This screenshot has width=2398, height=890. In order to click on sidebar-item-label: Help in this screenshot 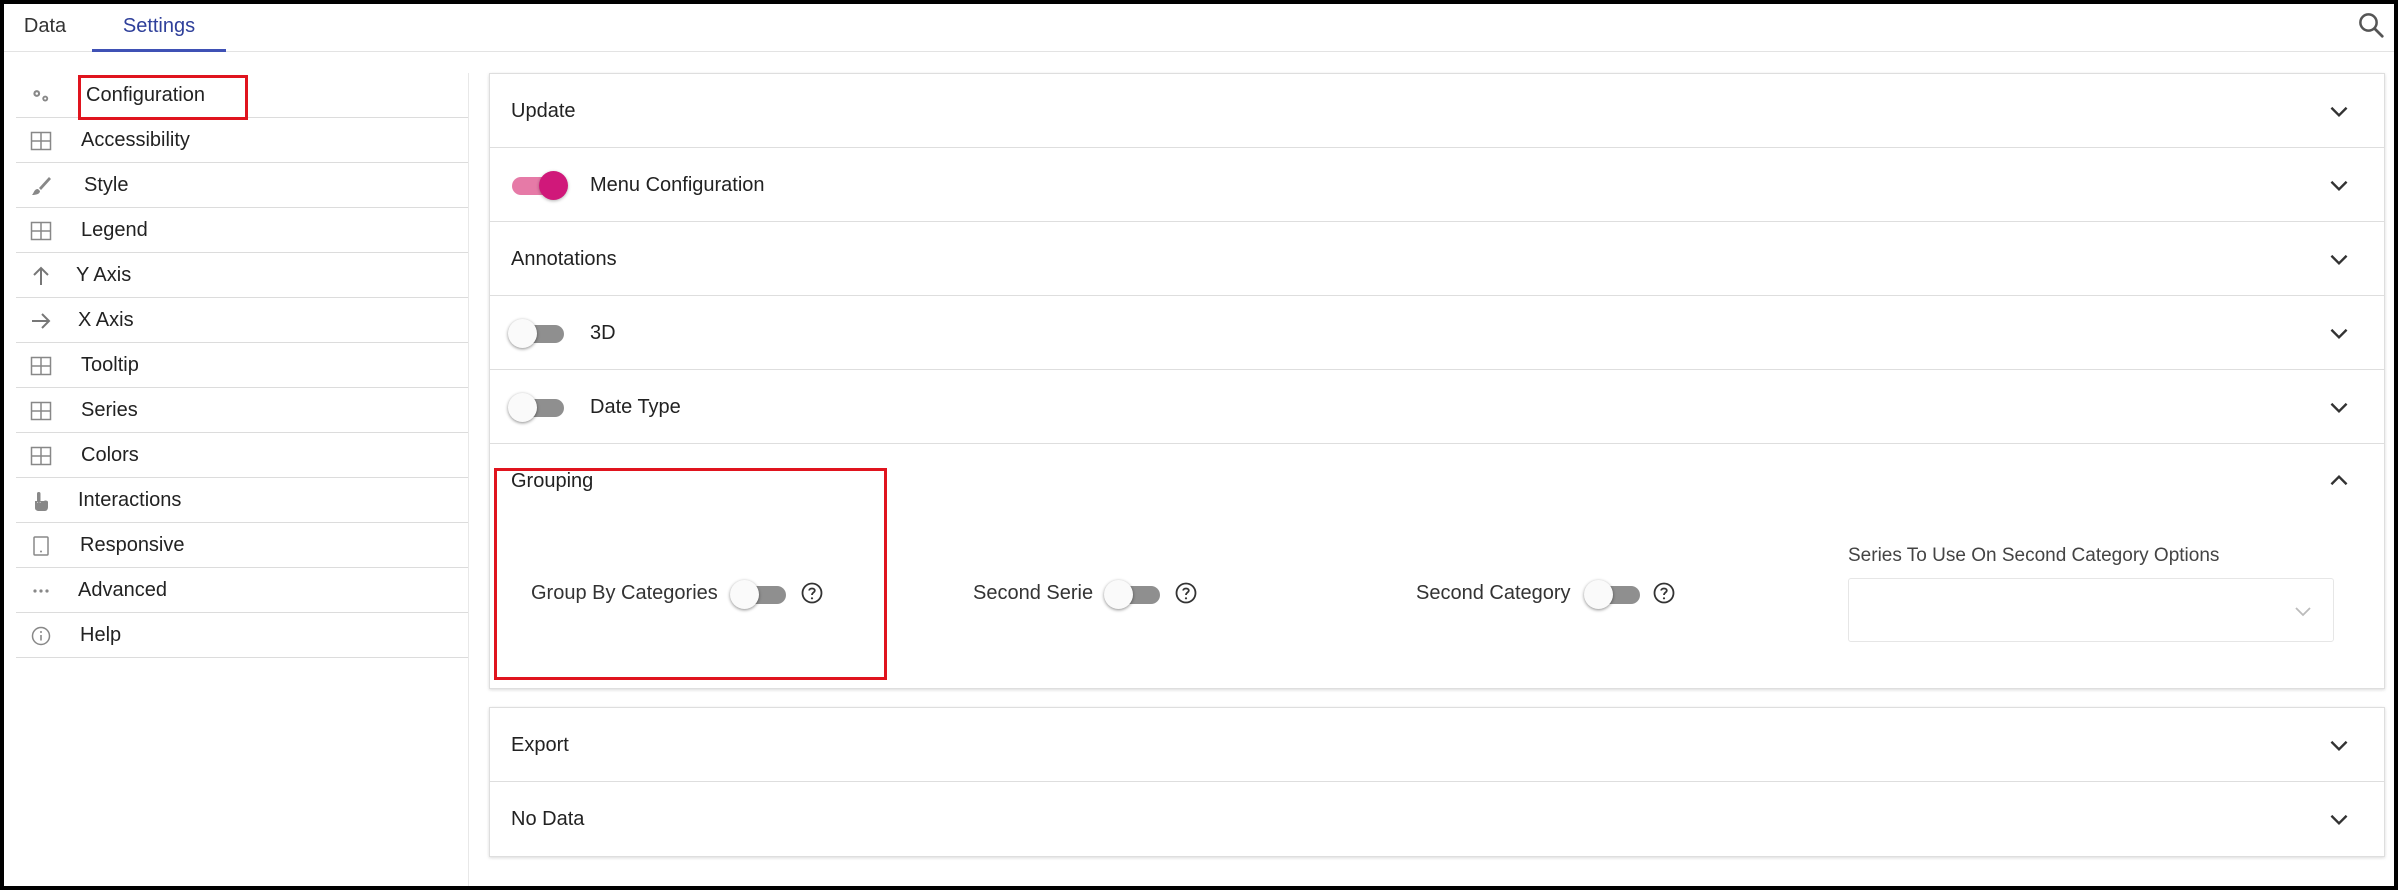, I will do `click(101, 635)`.